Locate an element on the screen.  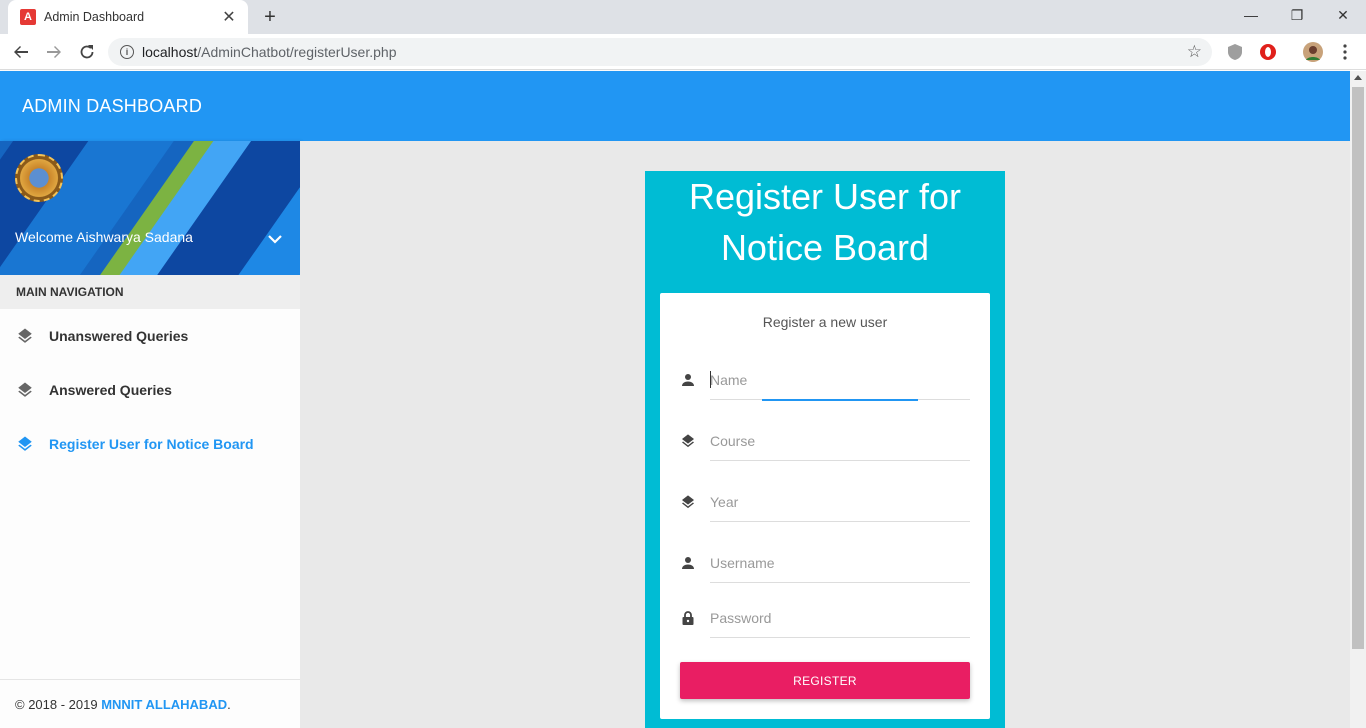
register-form: Register a new user REGISTER is located at coordinates (825, 506).